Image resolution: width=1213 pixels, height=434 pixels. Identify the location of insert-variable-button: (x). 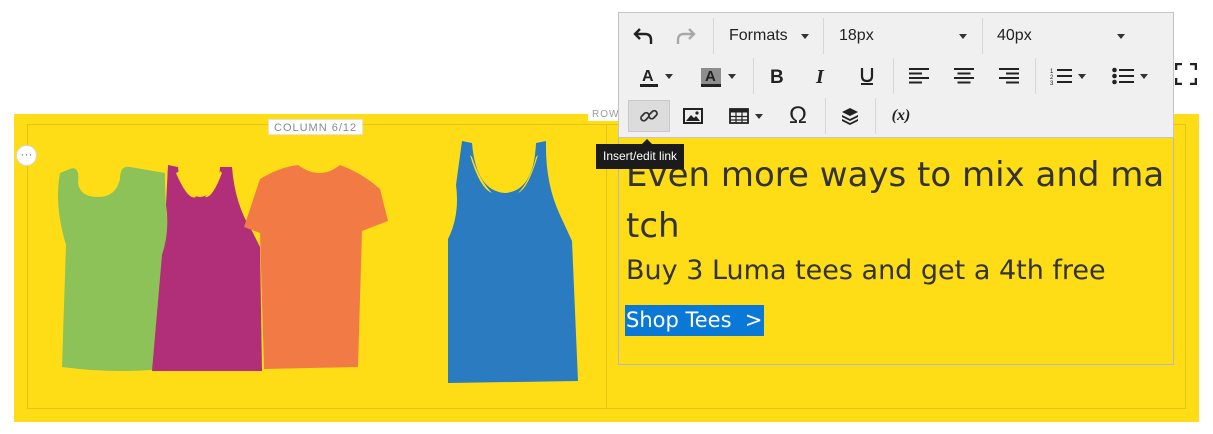
(901, 116).